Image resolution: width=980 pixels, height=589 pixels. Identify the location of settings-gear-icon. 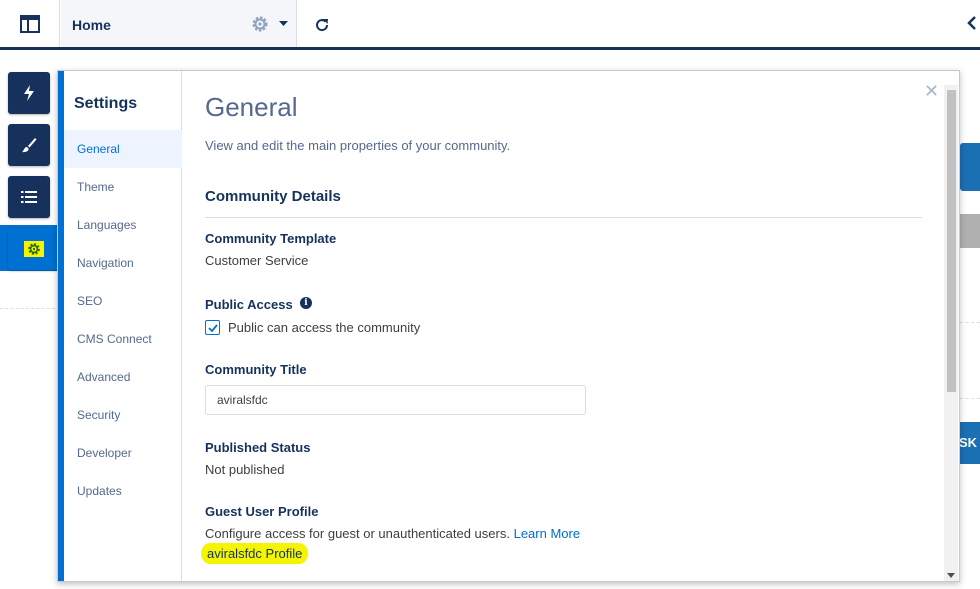
(34, 249).